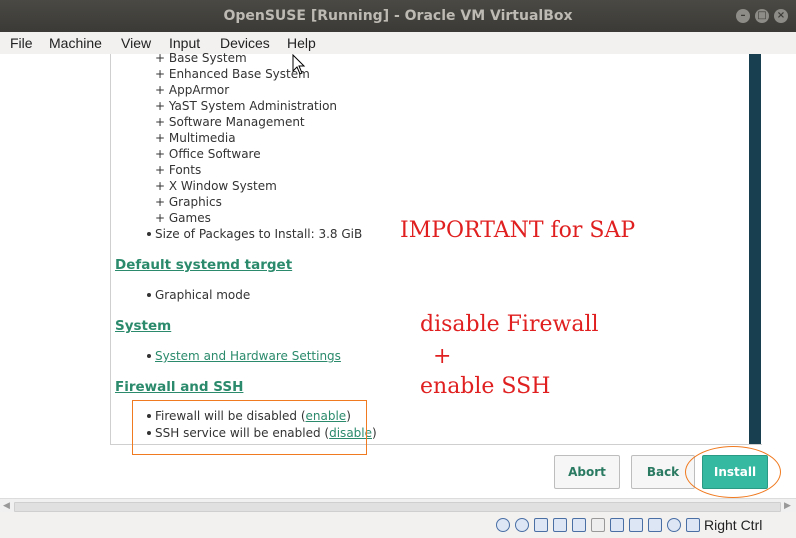  What do you see at coordinates (560, 525) in the screenshot?
I see `network-icon` at bounding box center [560, 525].